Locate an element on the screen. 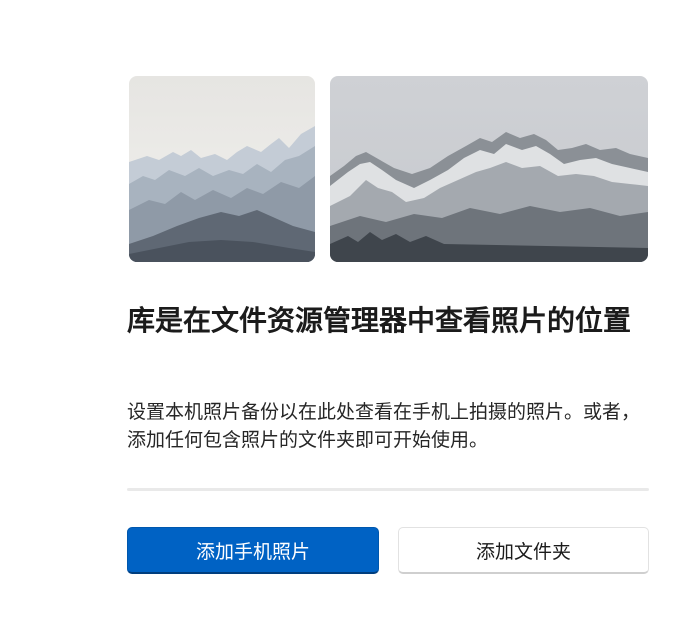  add-phone-photos-button: 添加手机照片 is located at coordinates (253, 550).